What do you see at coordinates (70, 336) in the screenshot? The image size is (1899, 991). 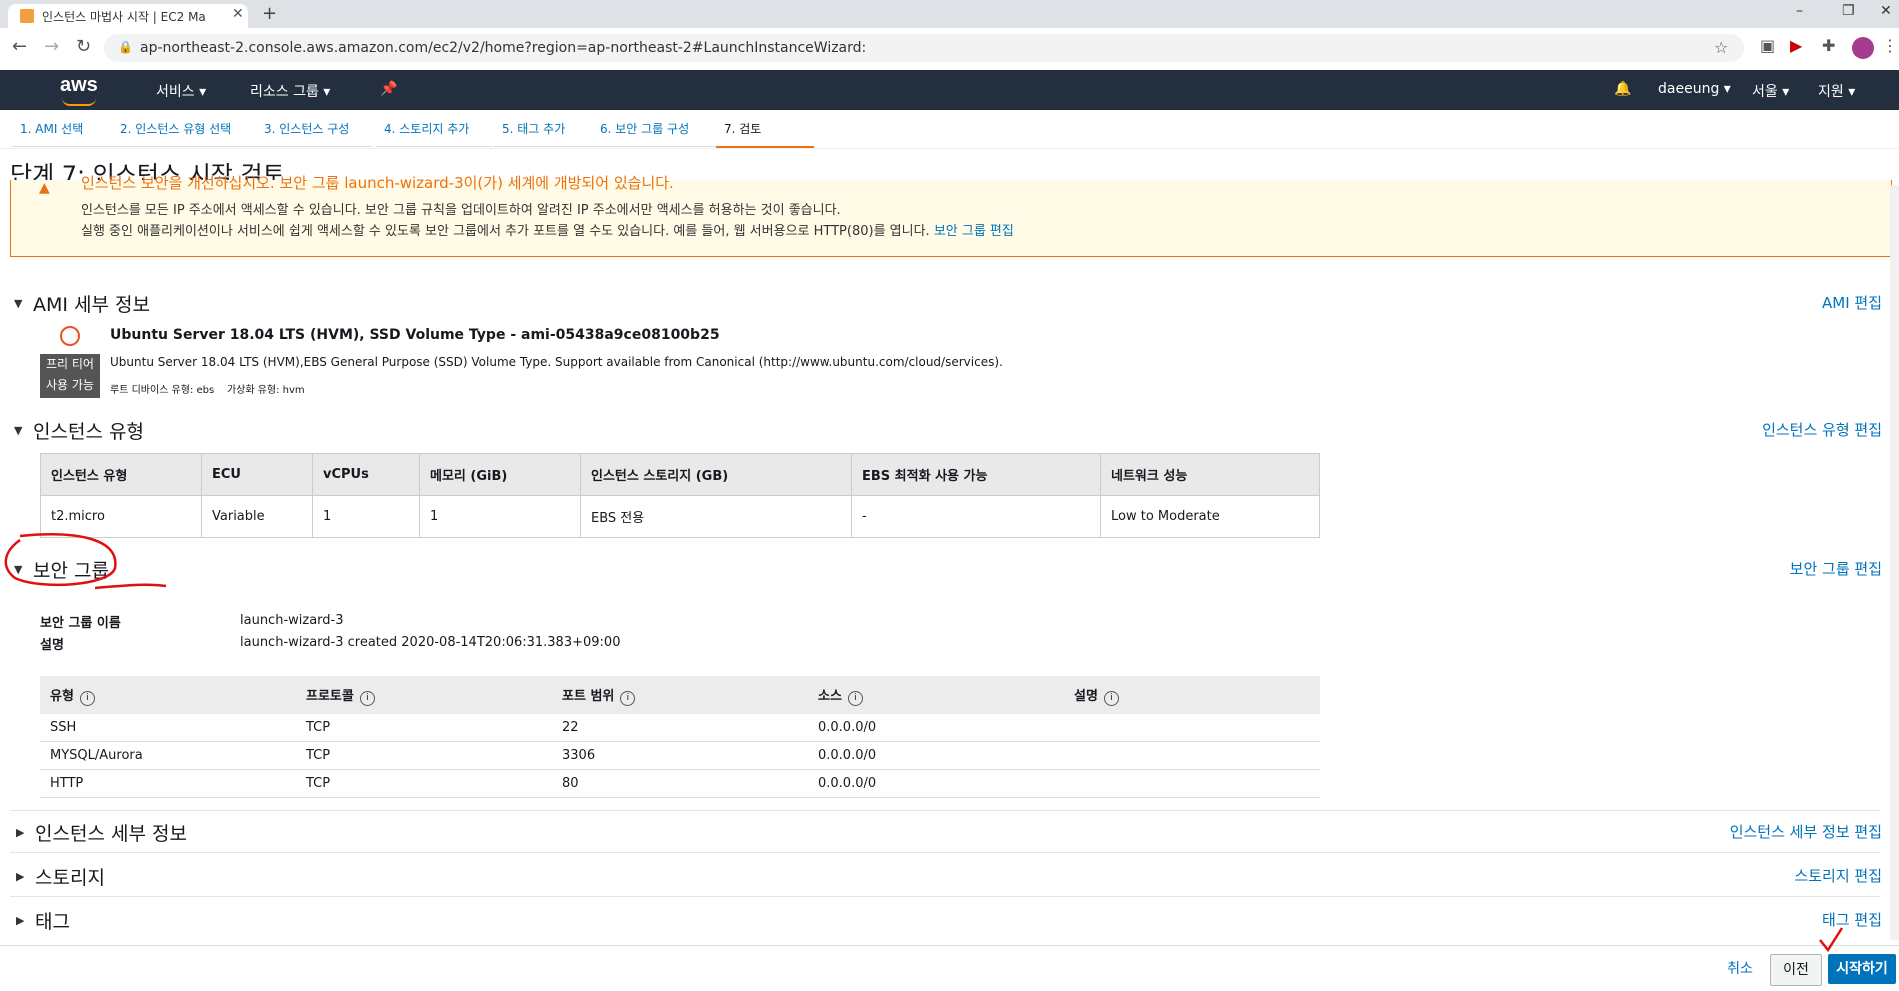 I see `ubuntu-logo-icon` at bounding box center [70, 336].